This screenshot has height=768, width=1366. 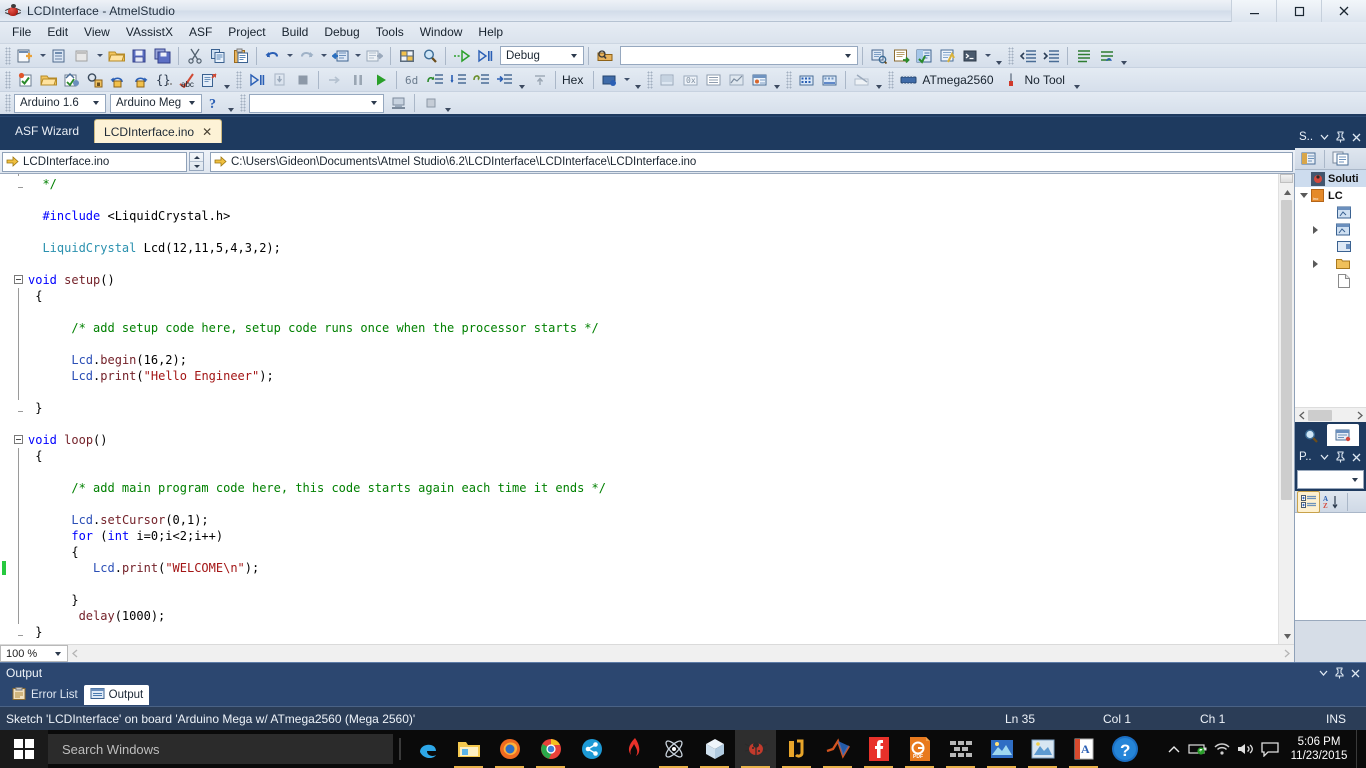 I want to click on object-browser-icon, so click(x=924, y=56).